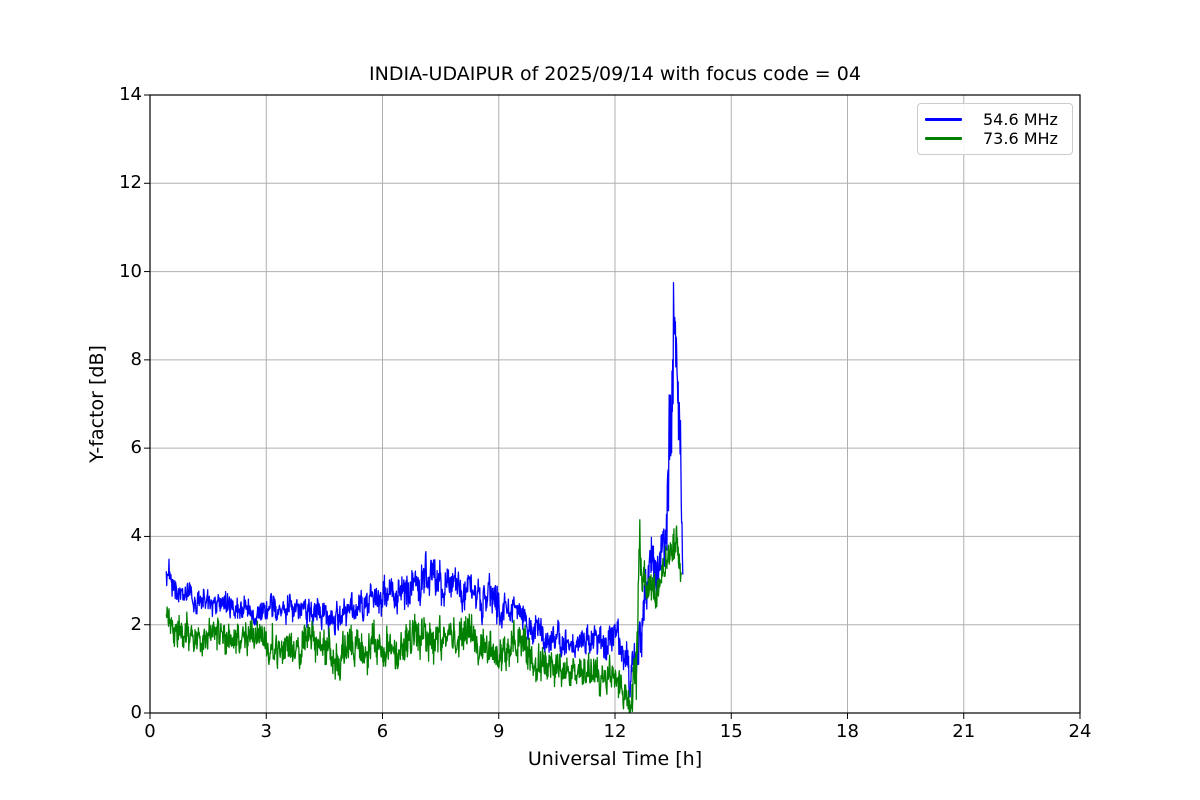 Image resolution: width=1200 pixels, height=800 pixels. Describe the element at coordinates (136, 536) in the screenshot. I see `y-tick-label: 4` at that location.